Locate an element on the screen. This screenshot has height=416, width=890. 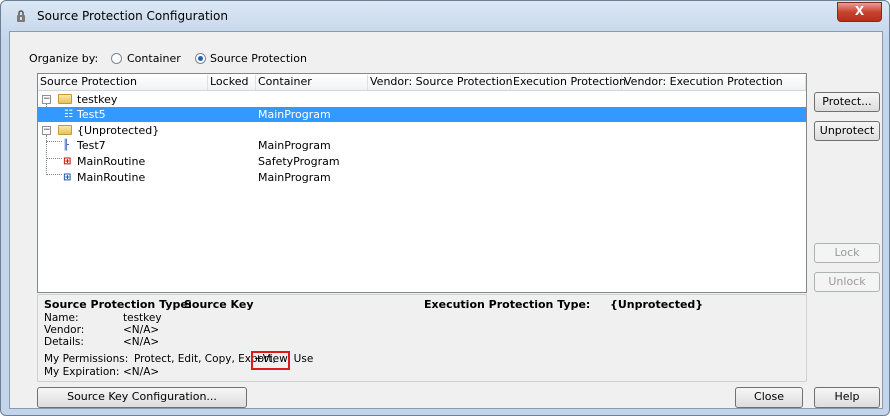
name-value: testkey is located at coordinates (142, 318).